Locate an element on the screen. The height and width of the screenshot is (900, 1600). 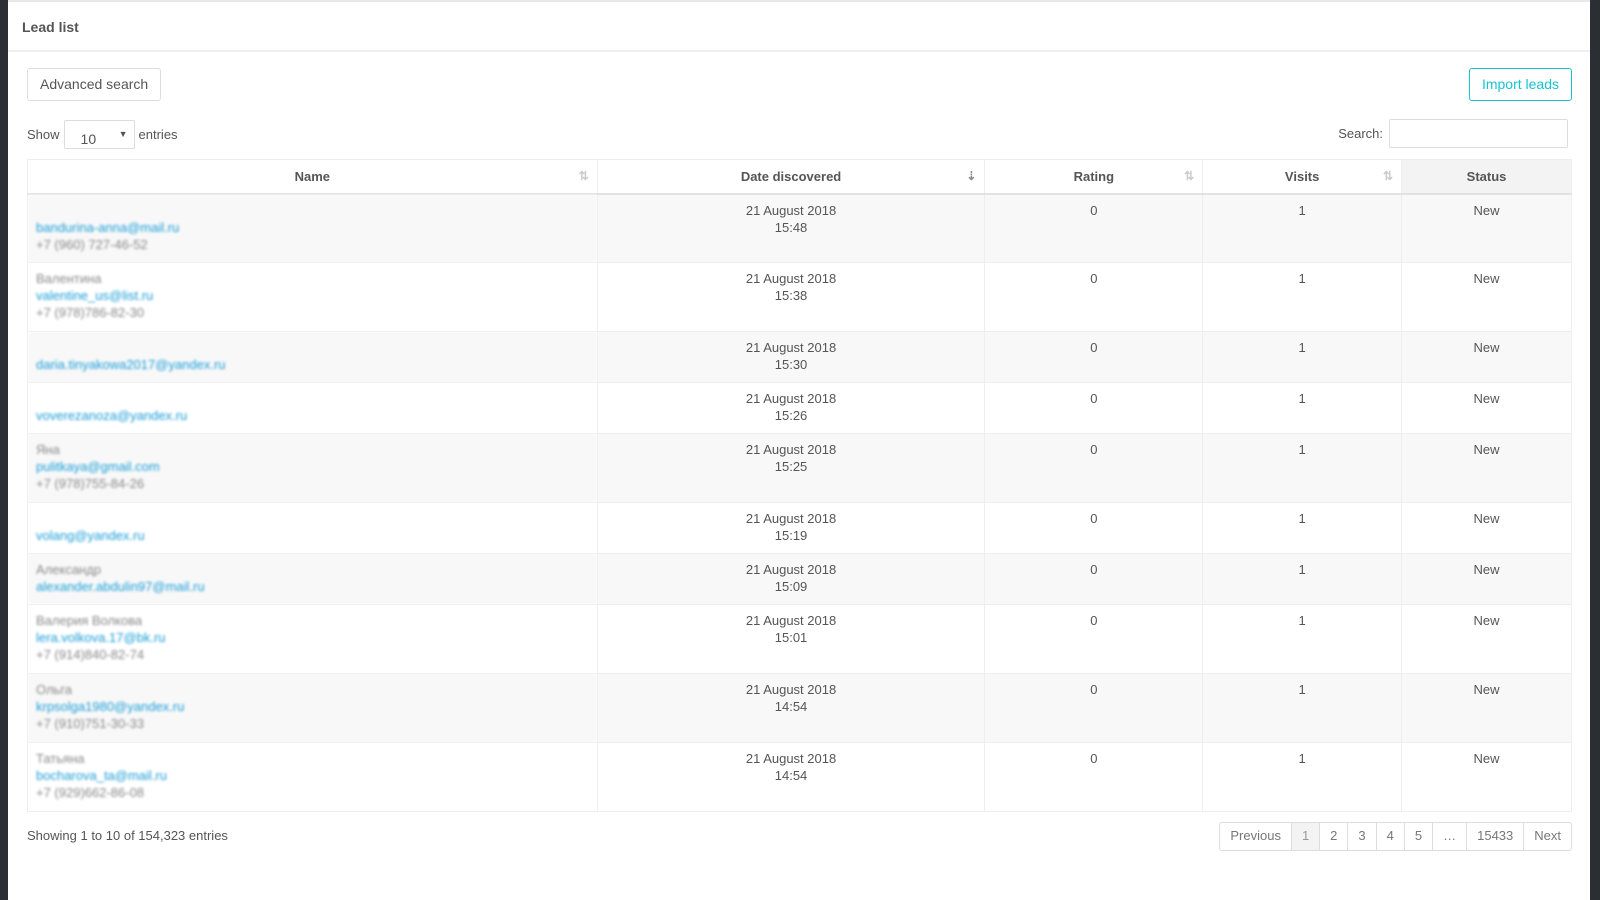
search-label: Search: is located at coordinates (1360, 133).